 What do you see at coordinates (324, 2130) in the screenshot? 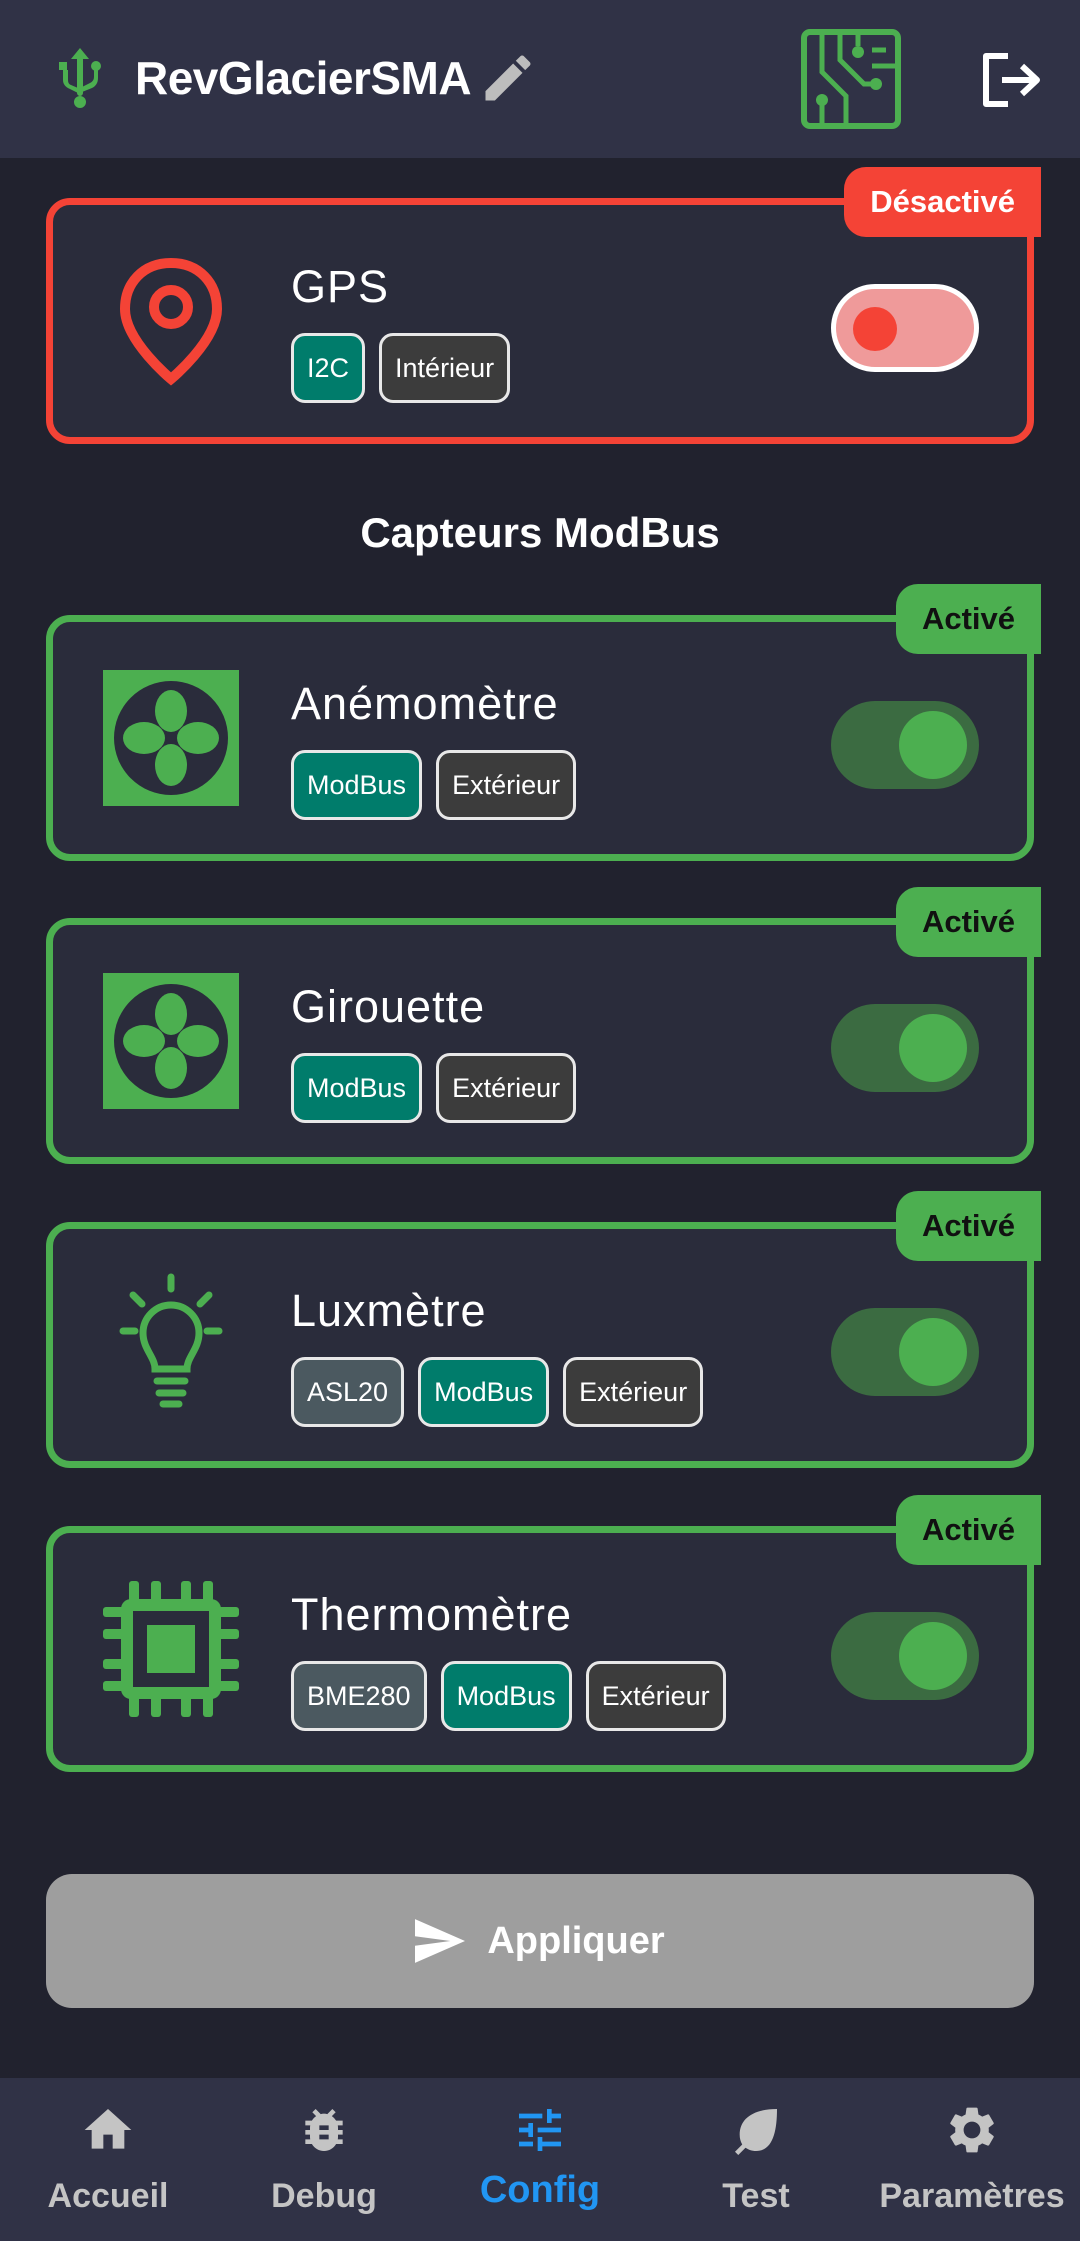
I see `bug-icon` at bounding box center [324, 2130].